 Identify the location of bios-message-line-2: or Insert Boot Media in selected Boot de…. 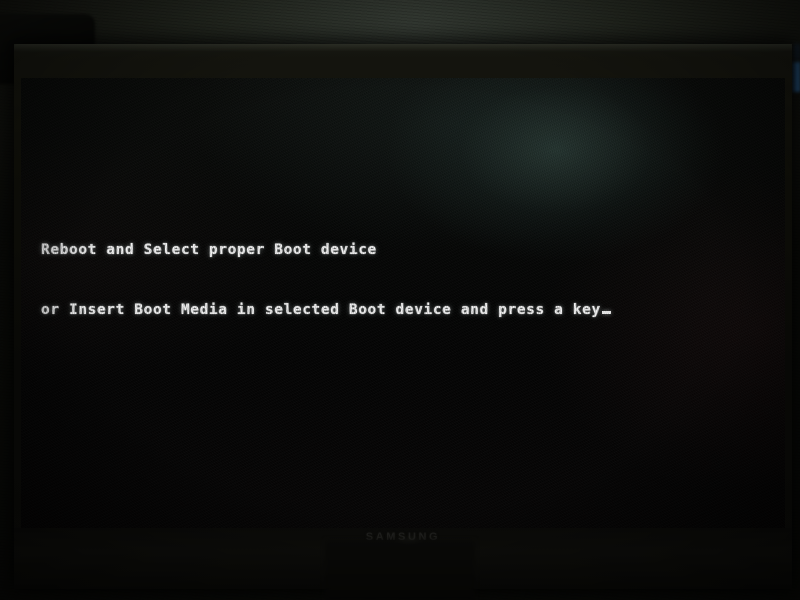
(321, 310).